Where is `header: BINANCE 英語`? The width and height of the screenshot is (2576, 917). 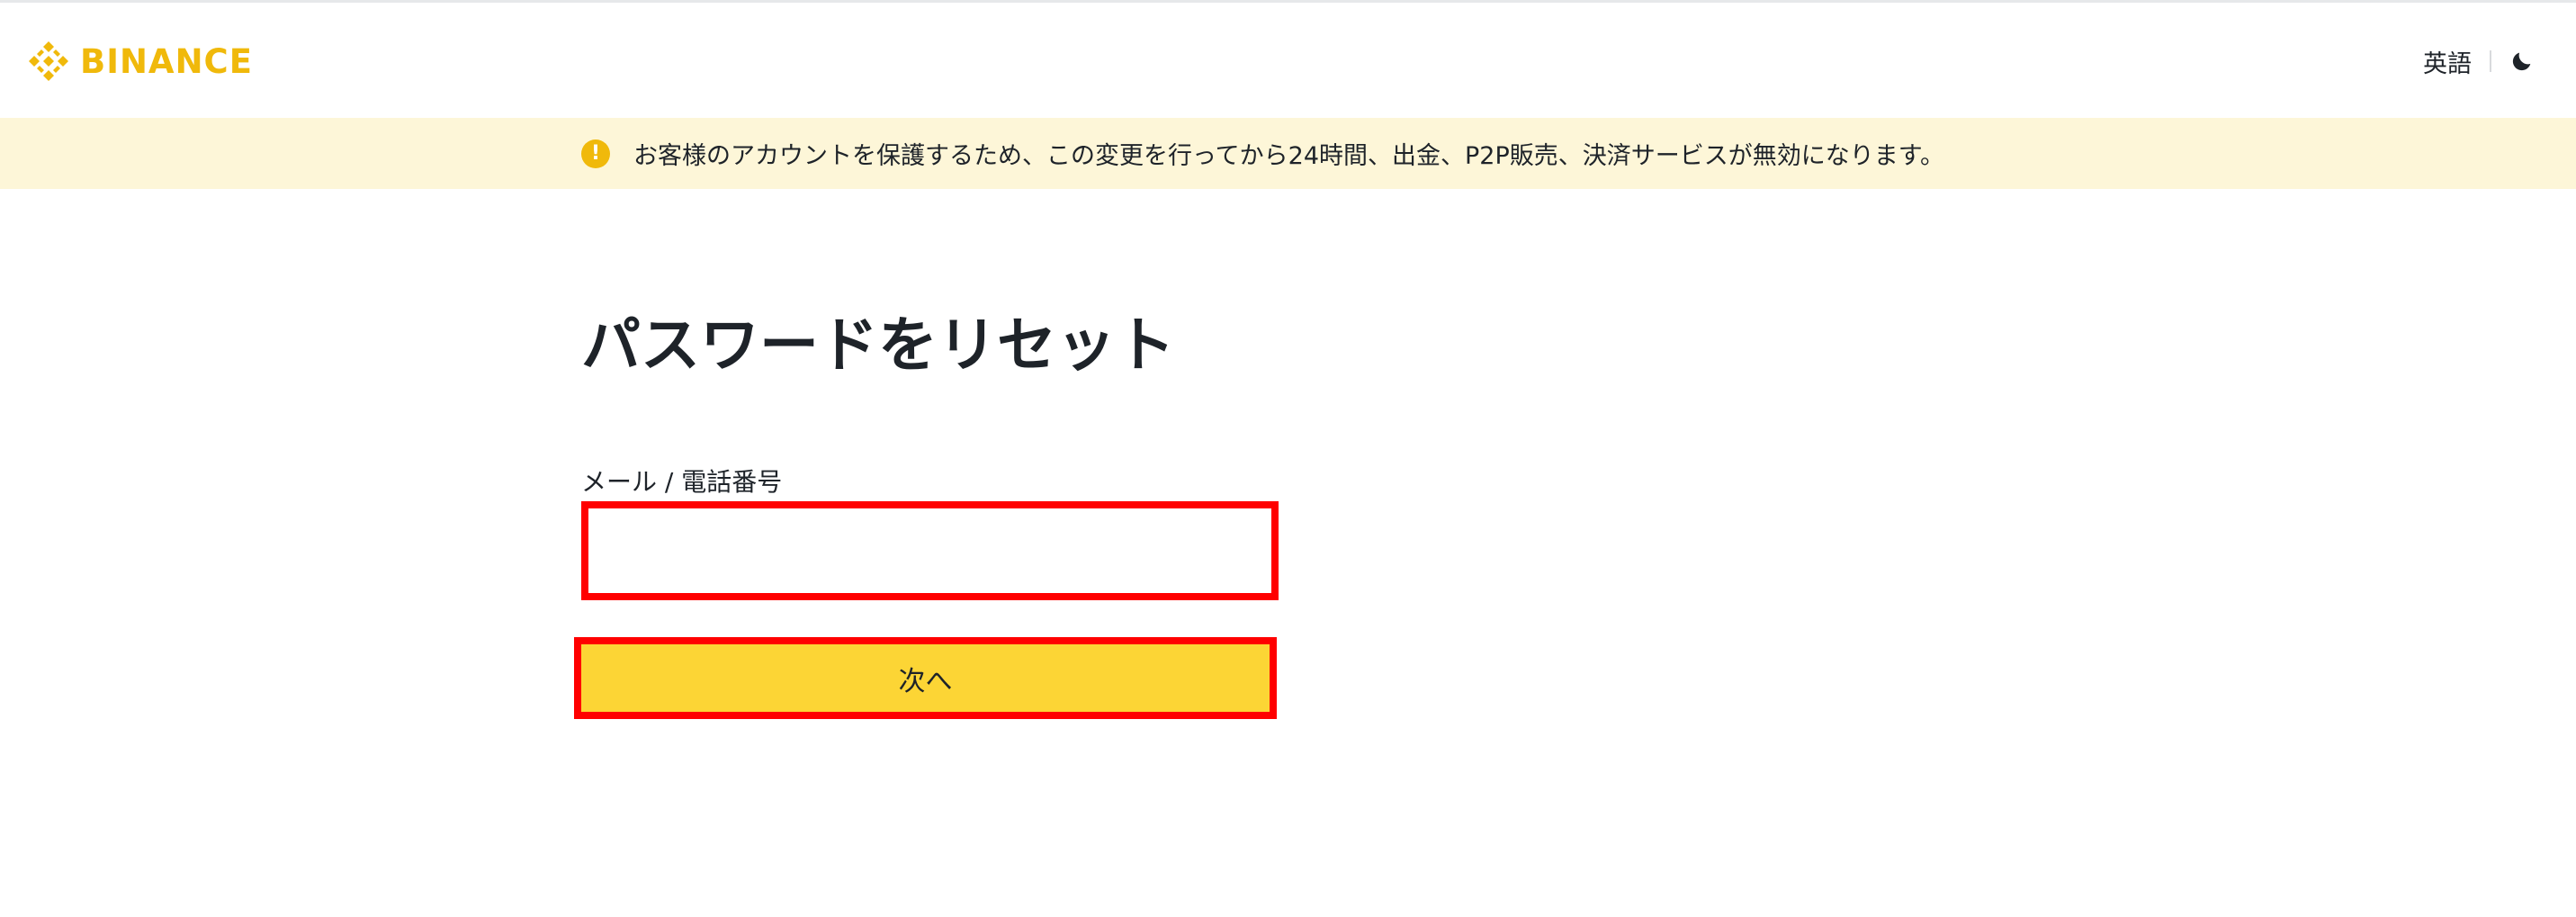
header: BINANCE 英語 is located at coordinates (1288, 60).